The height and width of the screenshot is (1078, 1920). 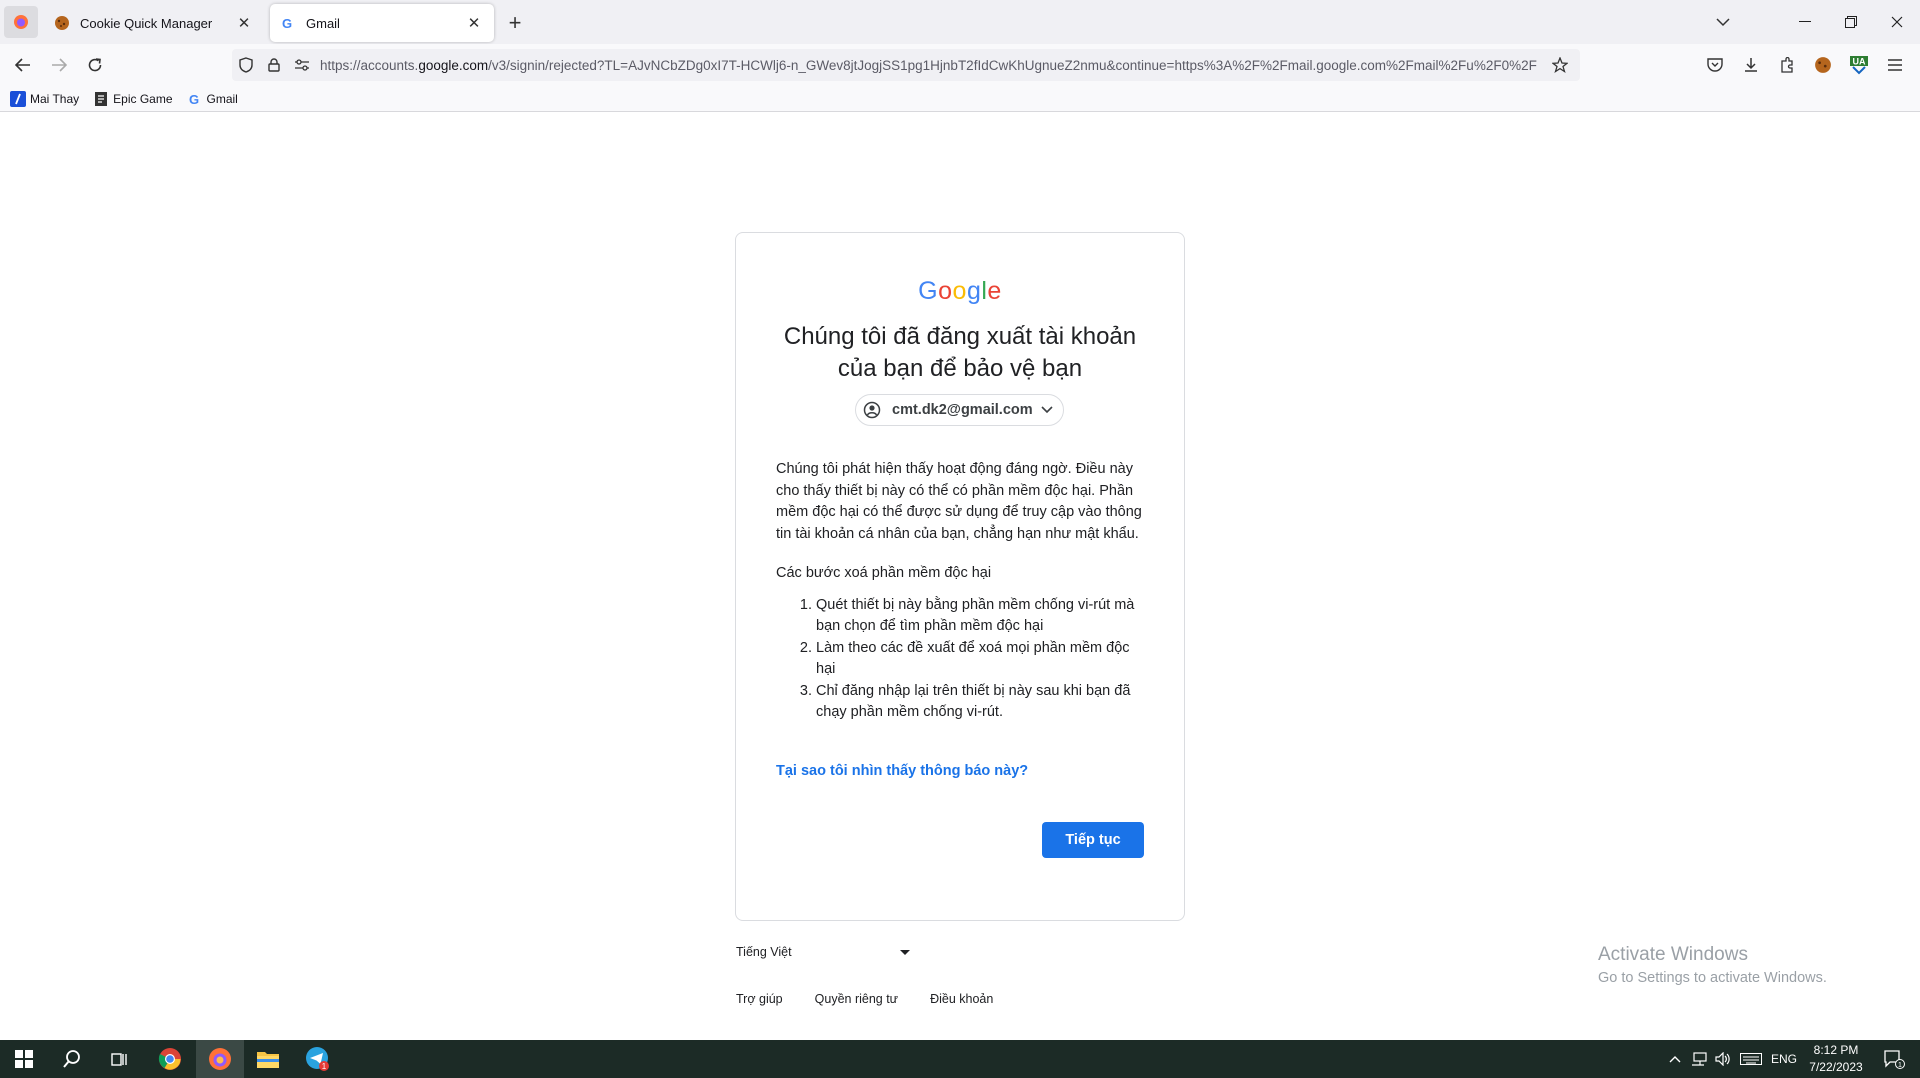 What do you see at coordinates (1836, 1059) in the screenshot?
I see `clock: 8:12 PM 7/22/2023` at bounding box center [1836, 1059].